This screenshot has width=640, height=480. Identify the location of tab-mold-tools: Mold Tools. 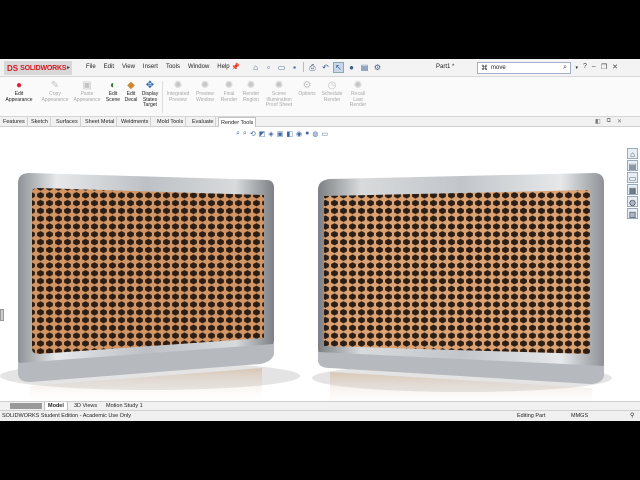
(171, 122).